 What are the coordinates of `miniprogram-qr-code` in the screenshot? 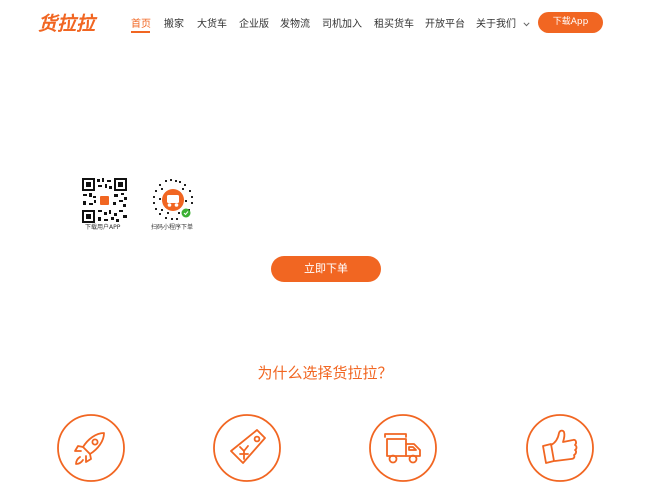 It's located at (173, 200).